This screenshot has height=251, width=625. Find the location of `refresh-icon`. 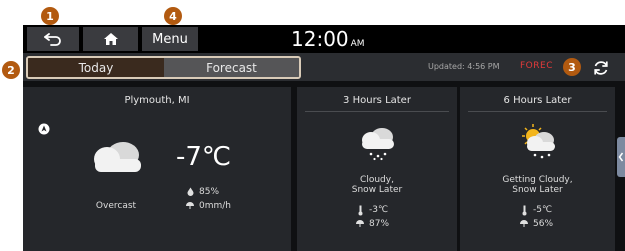

refresh-icon is located at coordinates (601, 68).